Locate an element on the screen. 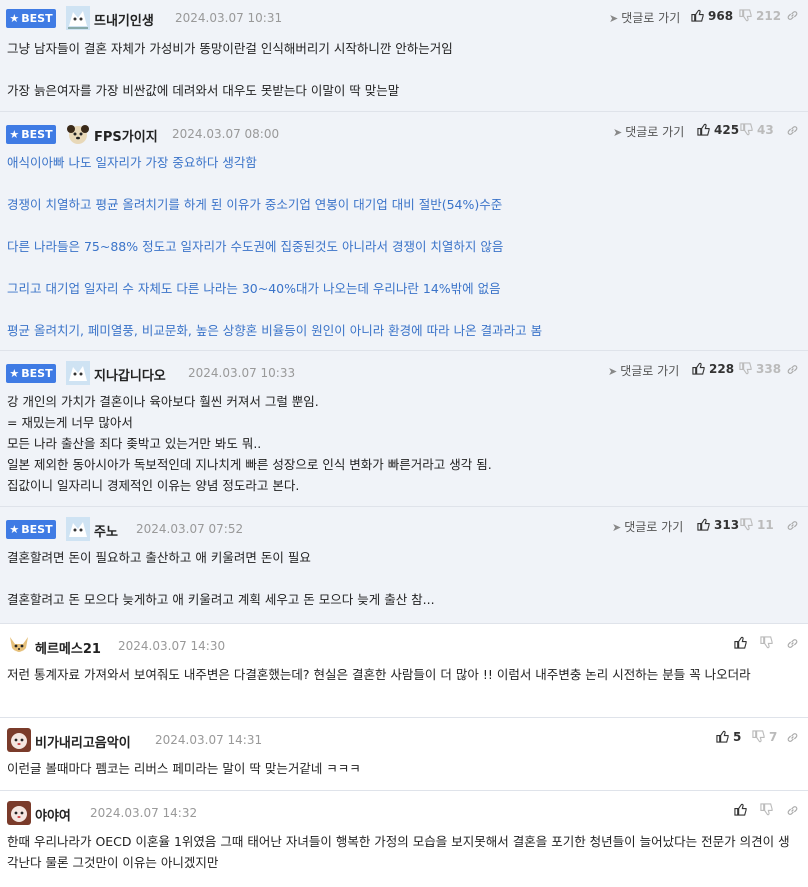 The image size is (808, 887). dislike-button: 11 is located at coordinates (757, 525).